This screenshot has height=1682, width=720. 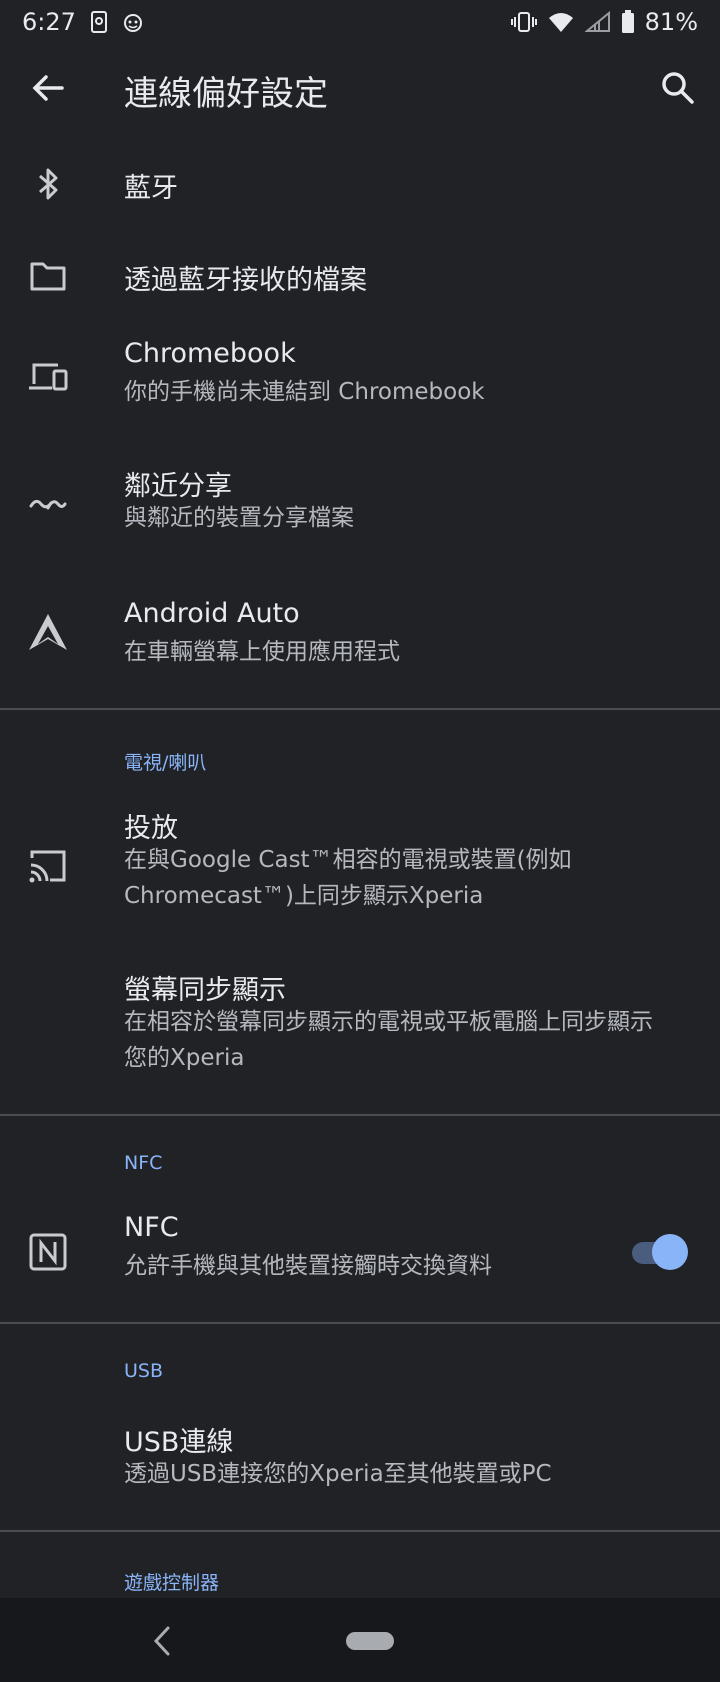 What do you see at coordinates (212, 613) in the screenshot?
I see `android-auto-title: Android Auto` at bounding box center [212, 613].